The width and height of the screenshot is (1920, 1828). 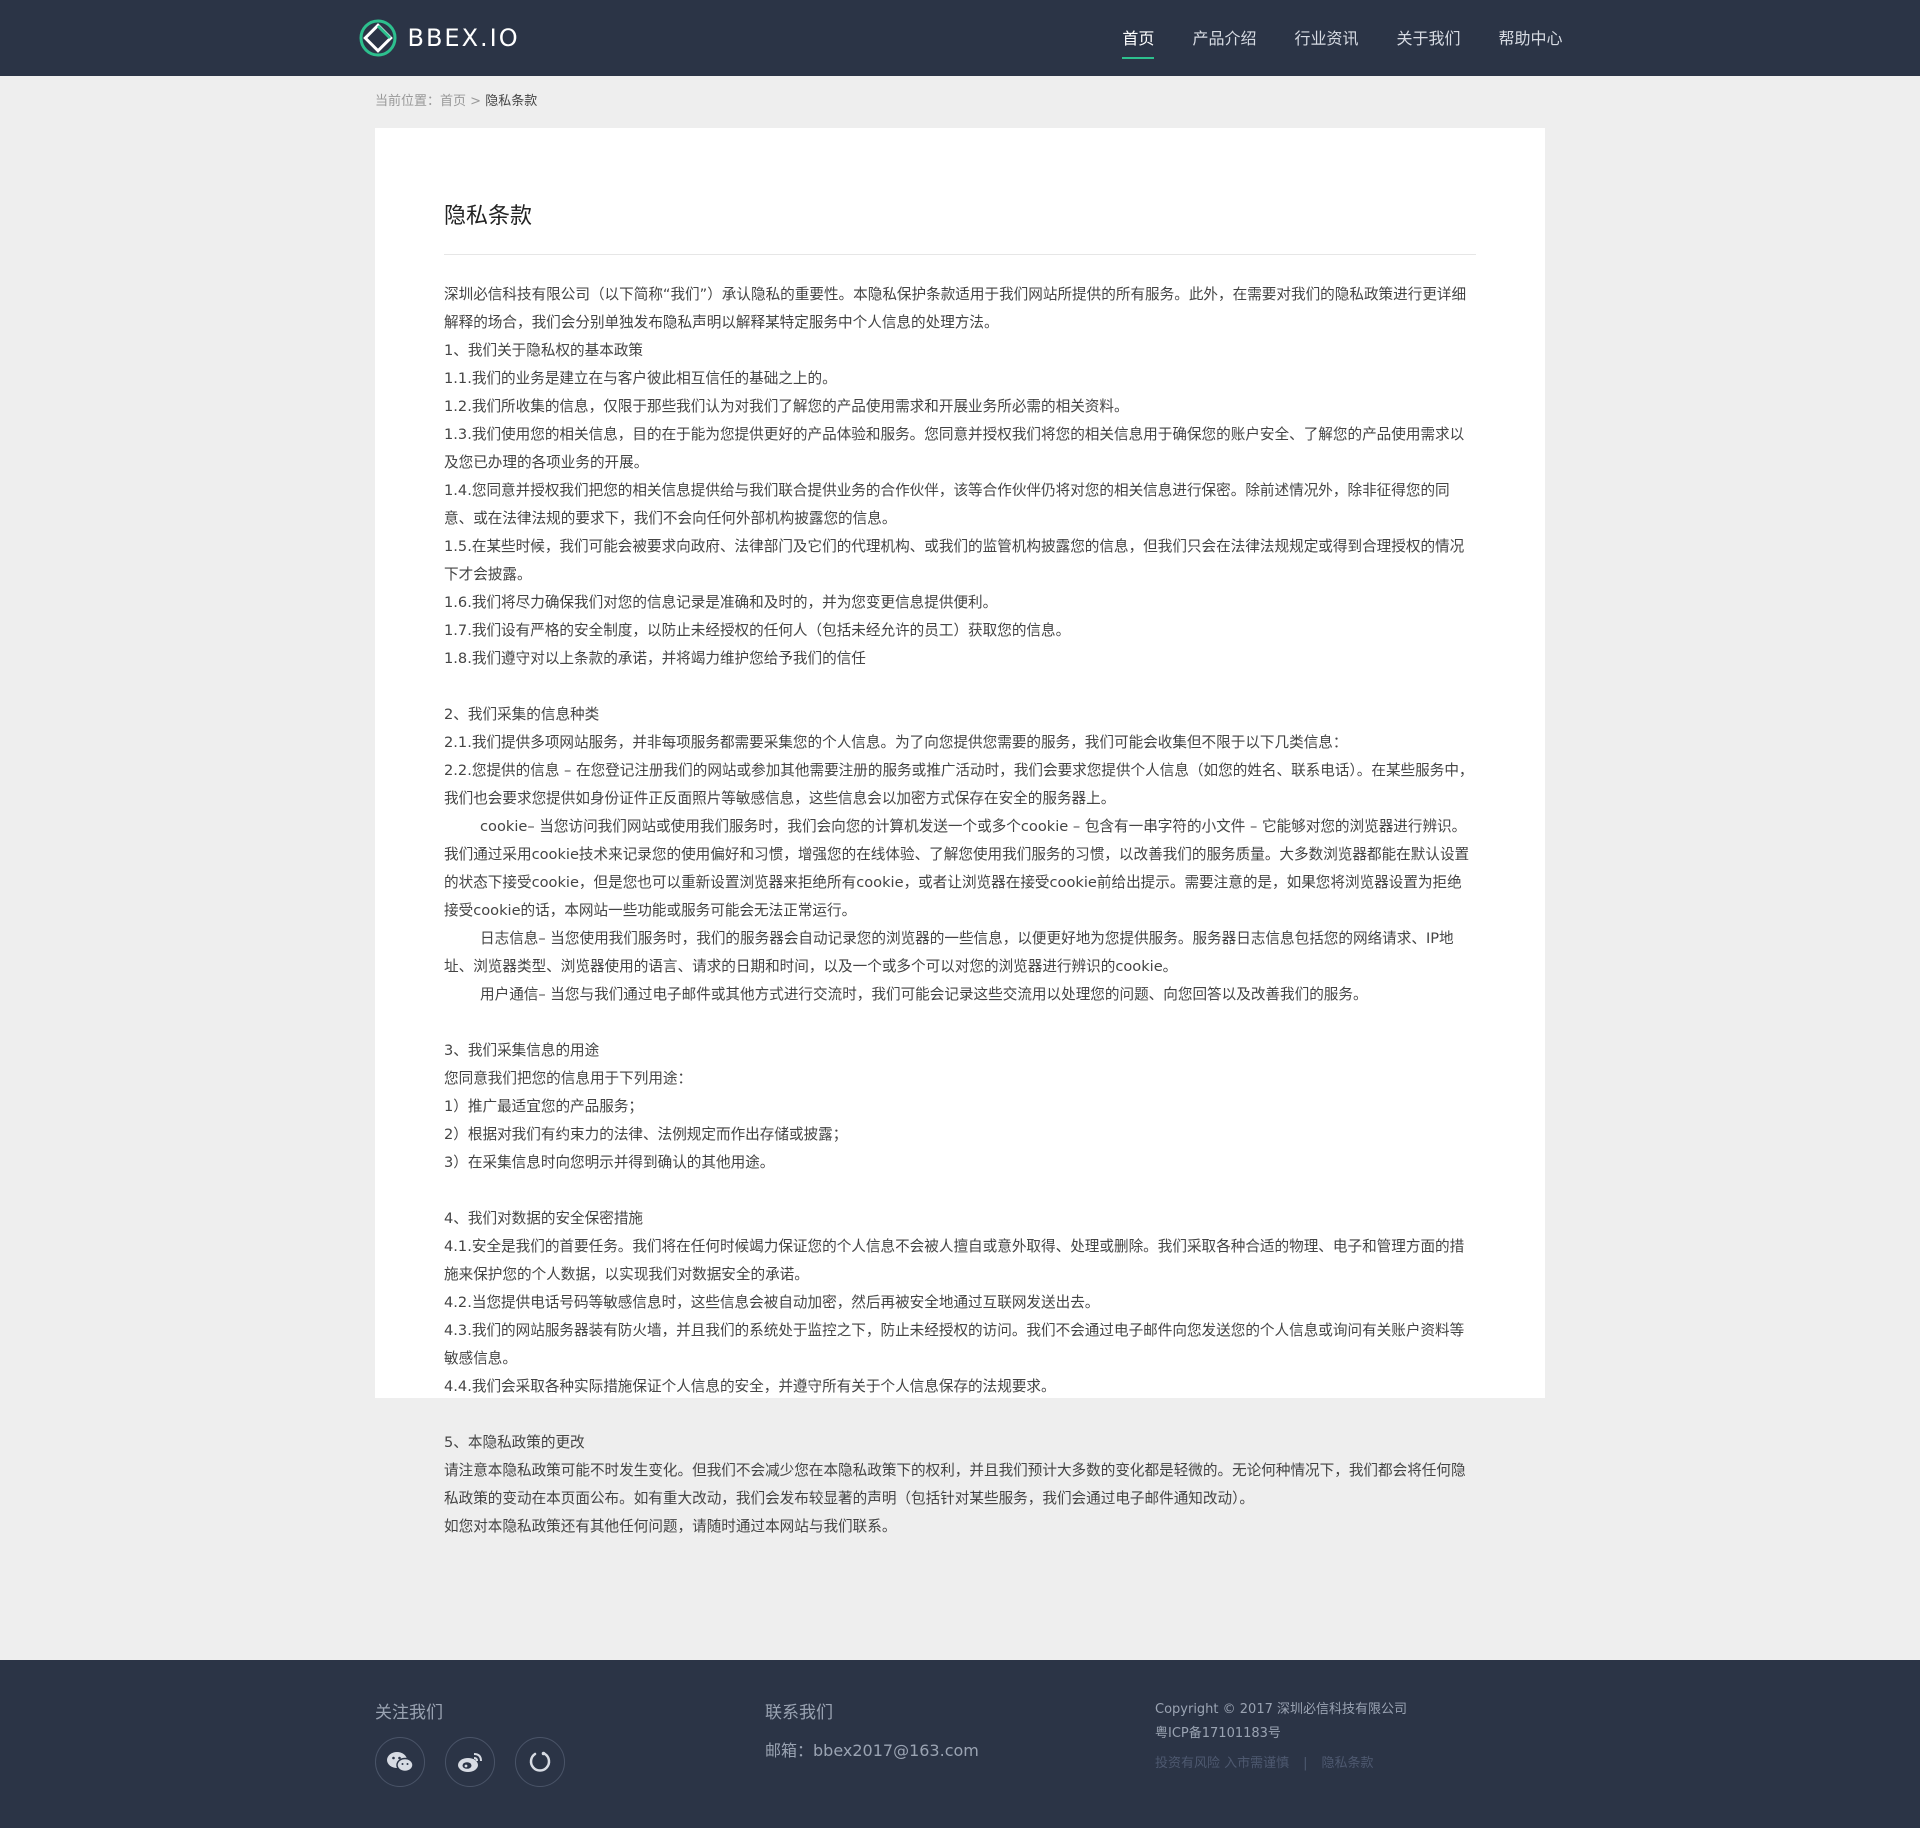 I want to click on article-paragraph: 1）推广最适宜您的产品服务；, so click(x=544, y=1106).